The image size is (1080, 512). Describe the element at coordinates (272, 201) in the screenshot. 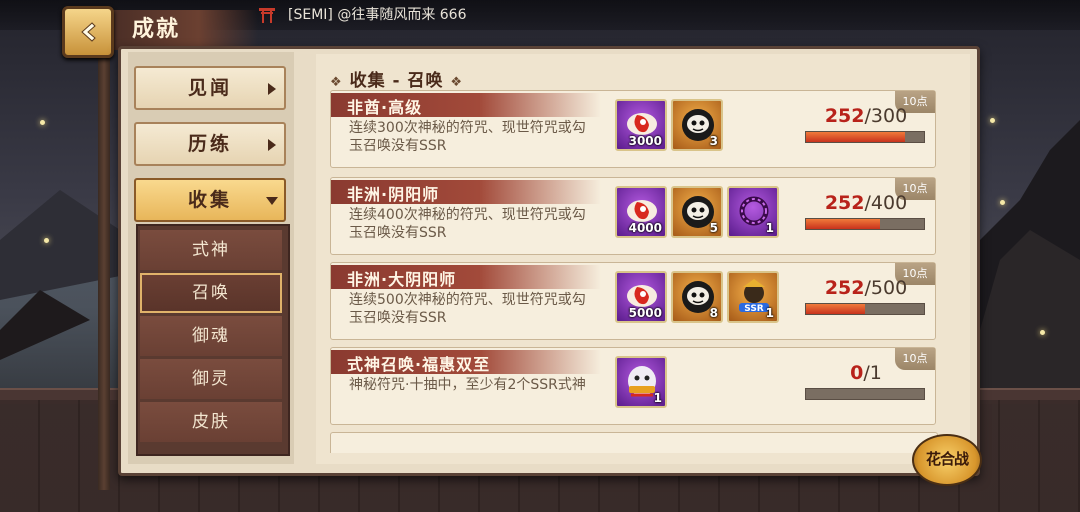

I see `chevron-down-icon` at that location.